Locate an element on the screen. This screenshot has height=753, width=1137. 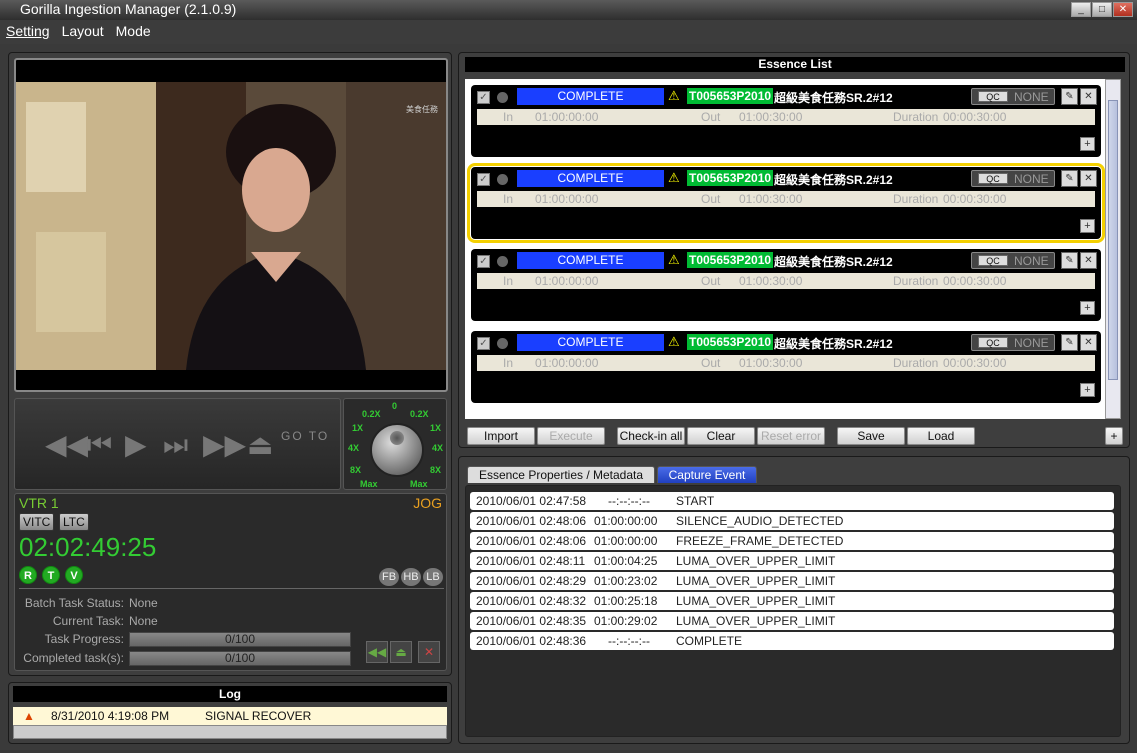
goto-button: GO TO is located at coordinates (305, 436).